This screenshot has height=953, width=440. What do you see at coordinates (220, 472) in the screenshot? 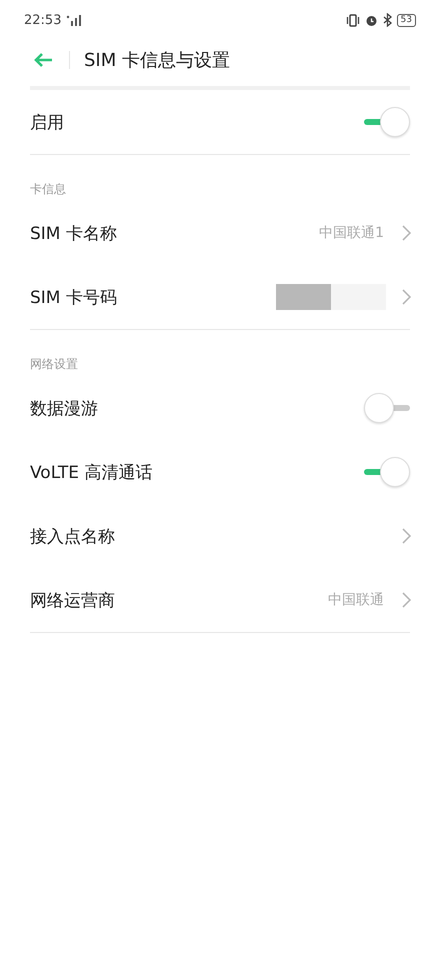
I see `settings-row: VoLTE 高清通话` at bounding box center [220, 472].